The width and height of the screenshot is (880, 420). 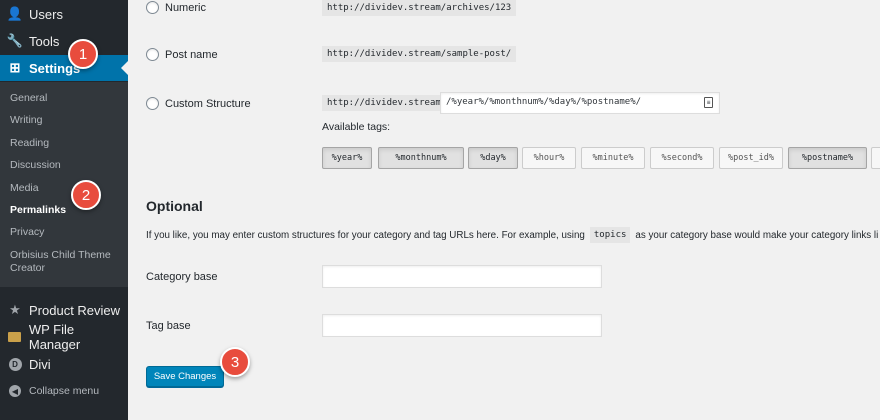 I want to click on divi-icon: D, so click(x=15, y=364).